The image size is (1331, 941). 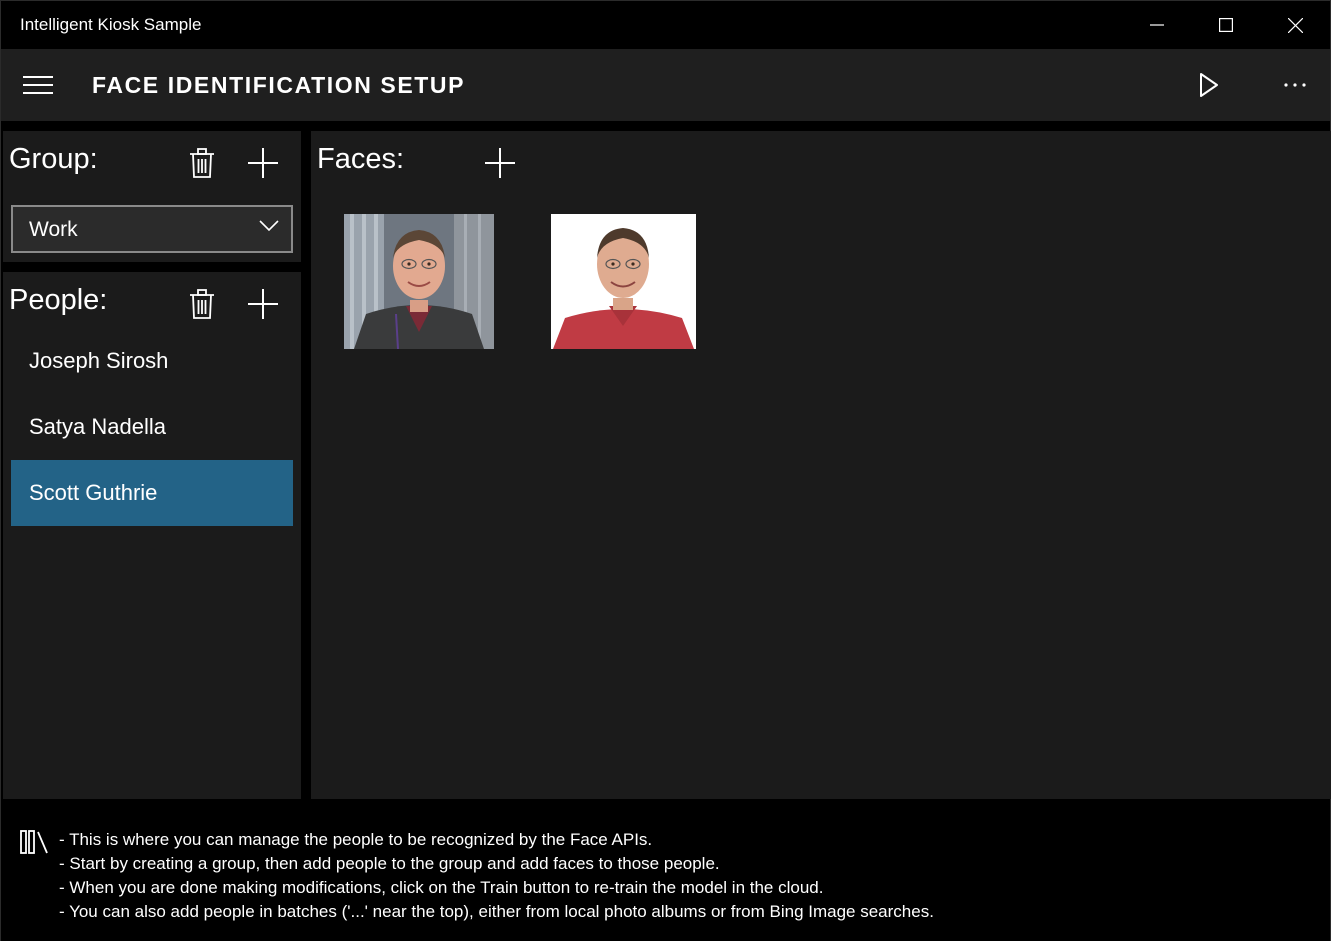 I want to click on play-icon, so click(x=1209, y=85).